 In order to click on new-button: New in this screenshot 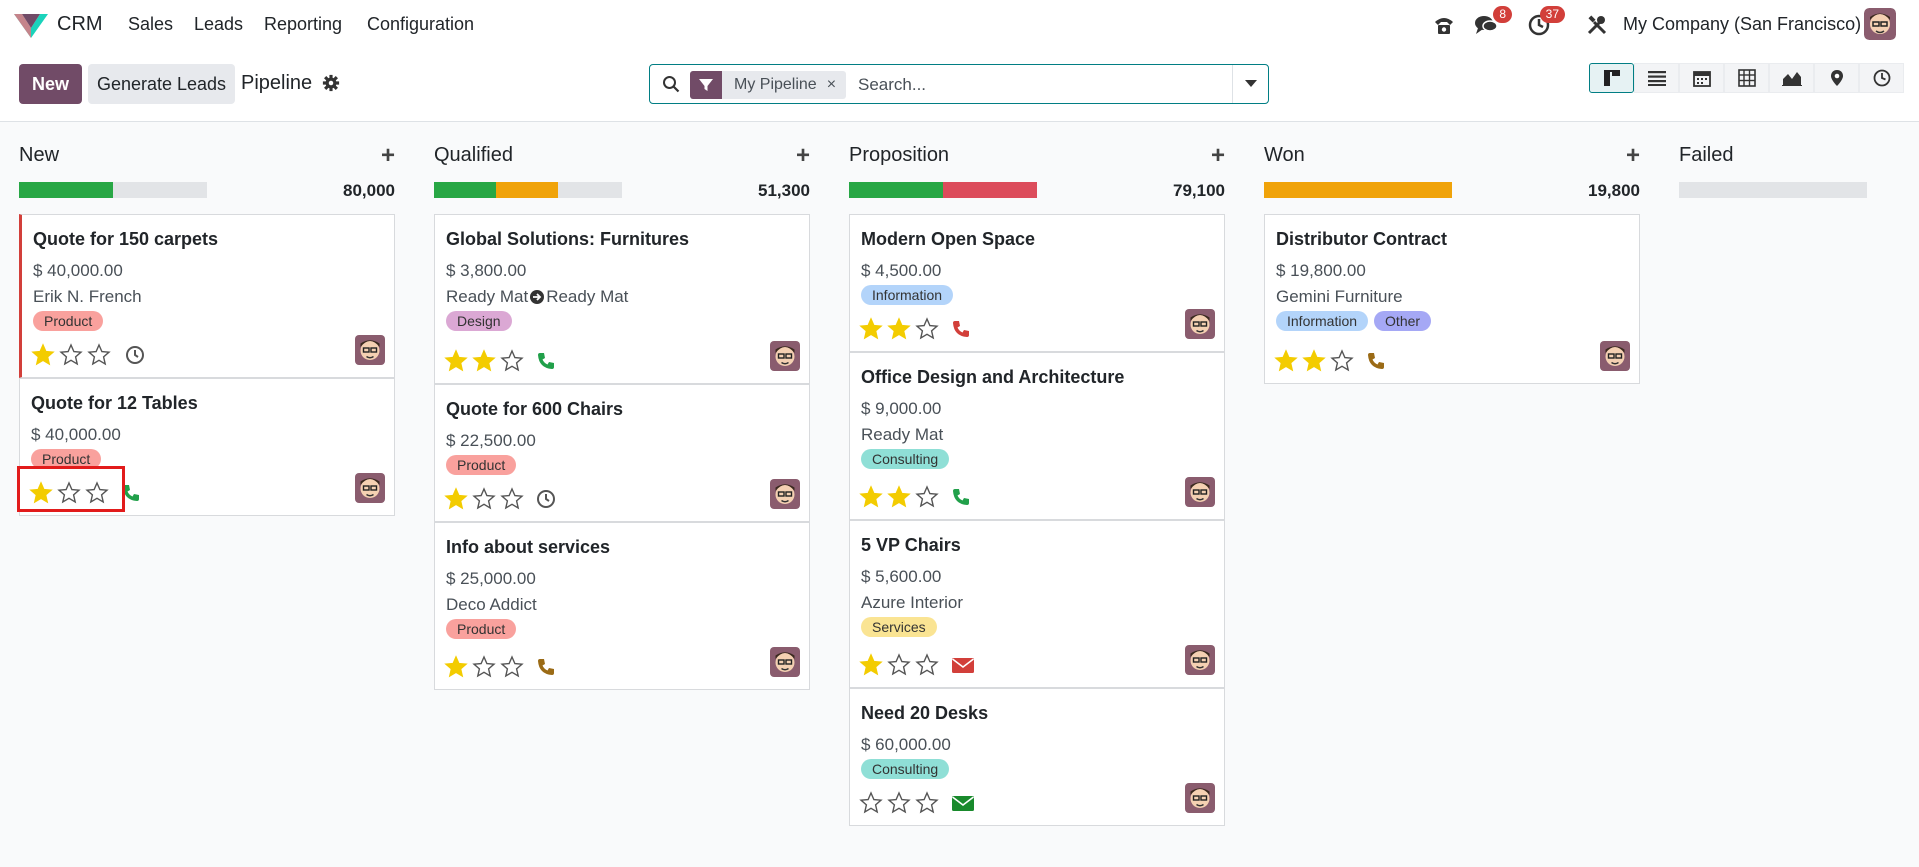, I will do `click(50, 84)`.